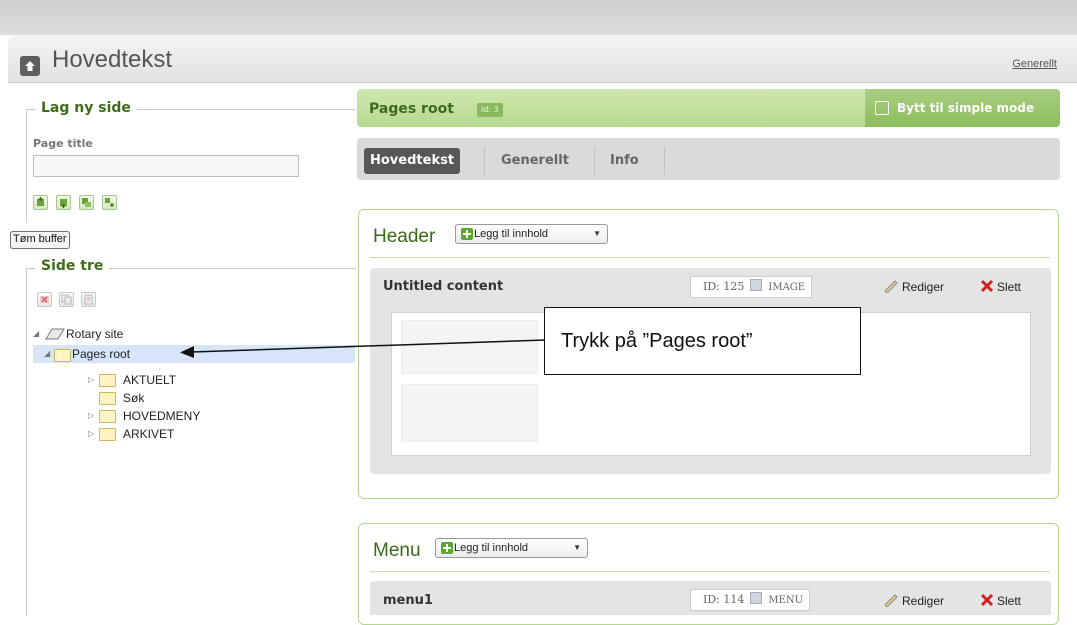  I want to click on generellt-link: Generellt, so click(1034, 64).